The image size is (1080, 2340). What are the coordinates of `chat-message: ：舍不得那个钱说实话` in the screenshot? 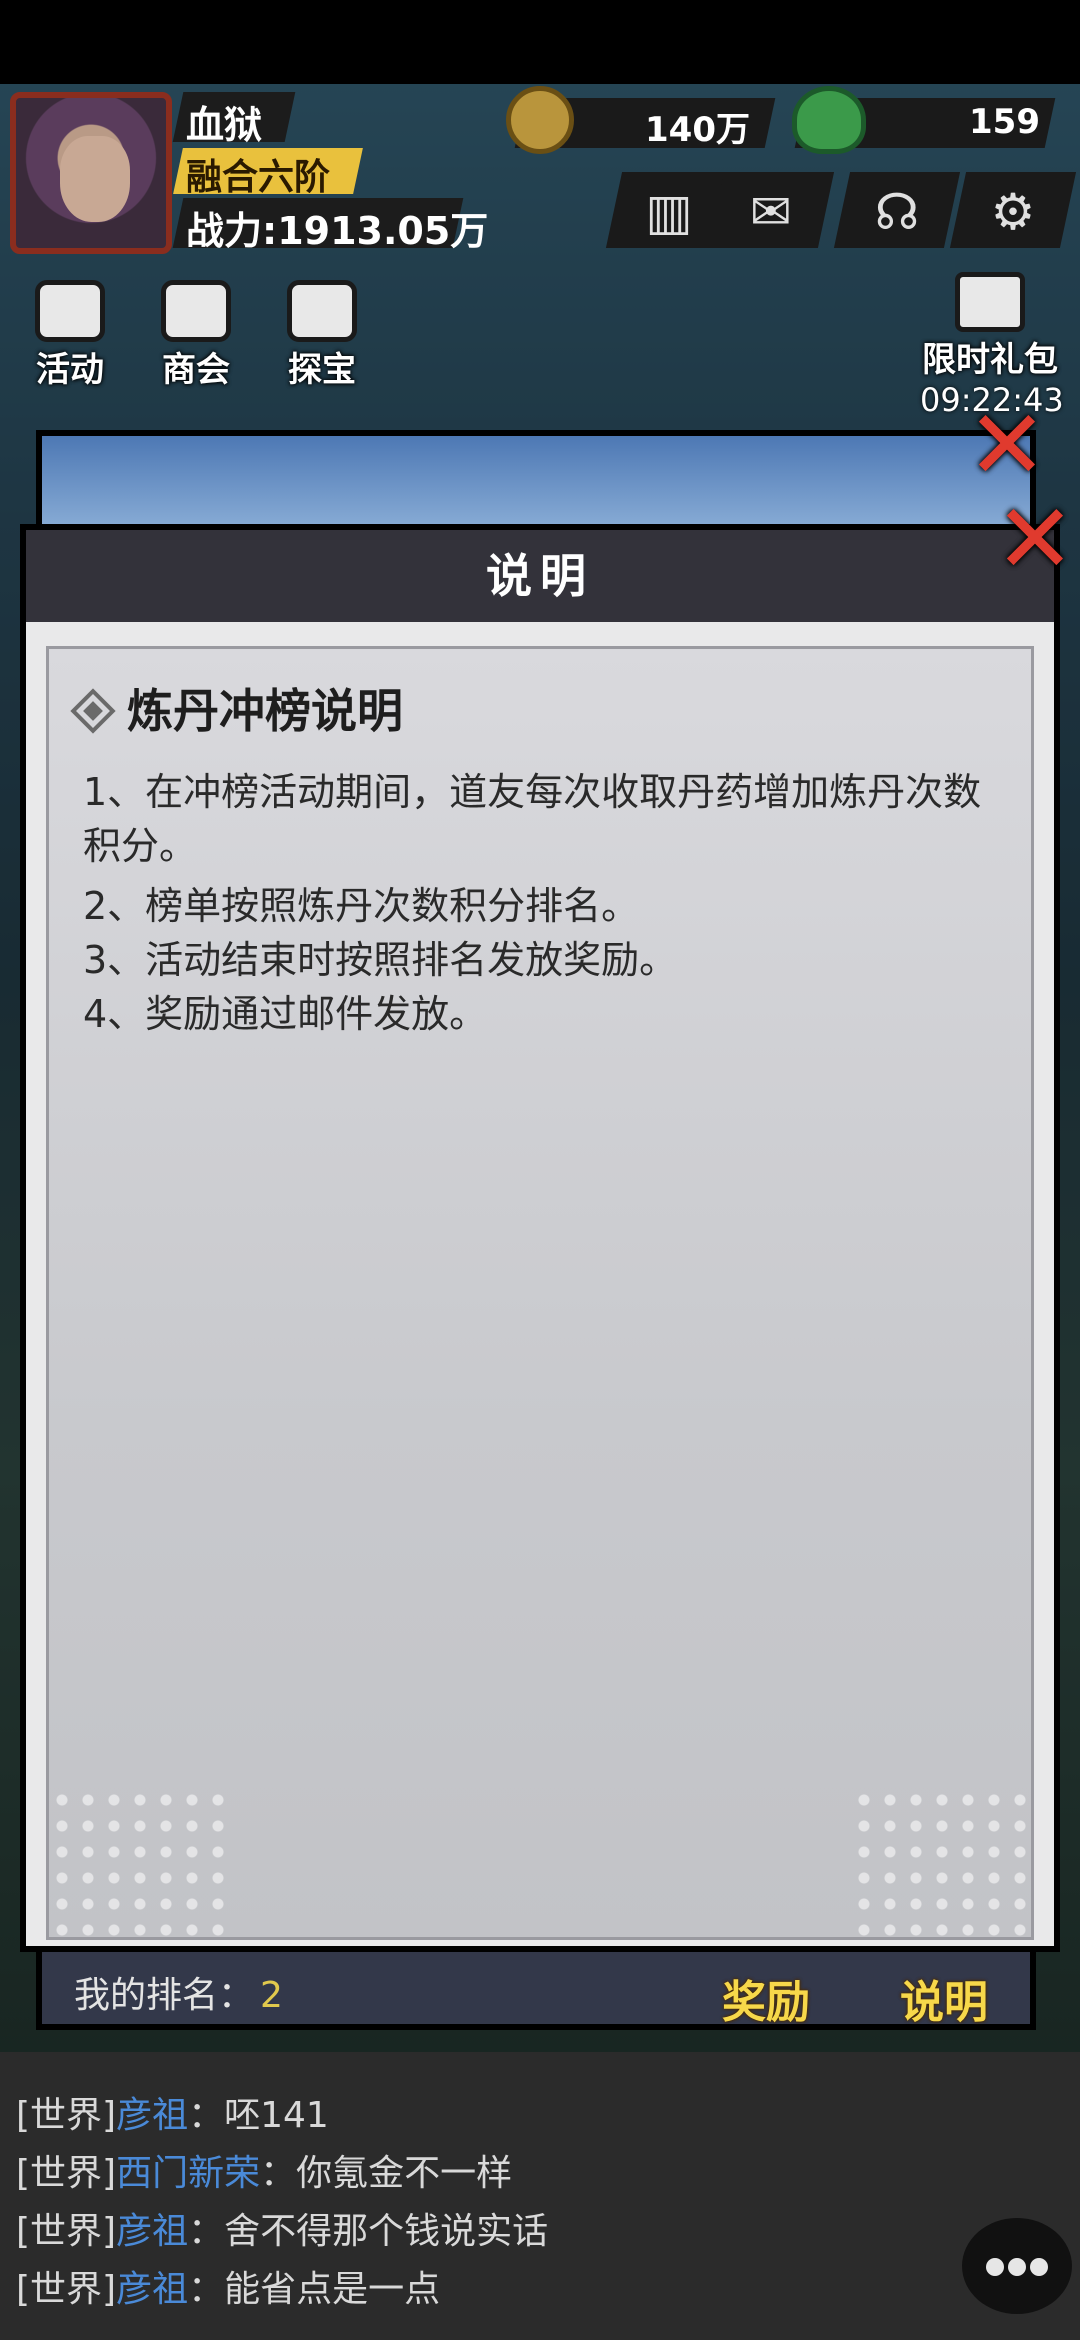 It's located at (368, 2231).